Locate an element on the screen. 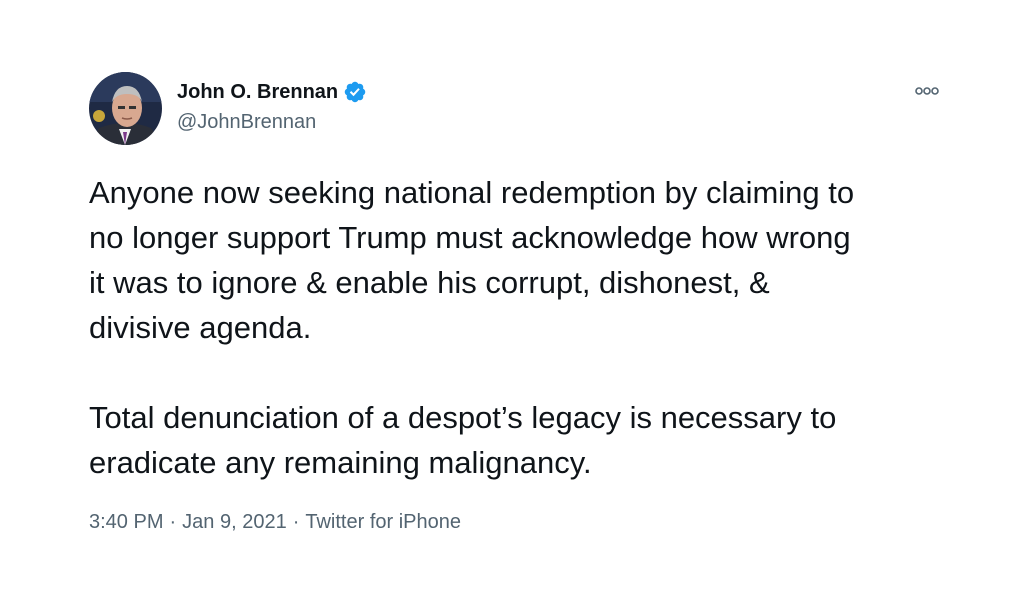  avatar is located at coordinates (125, 108).